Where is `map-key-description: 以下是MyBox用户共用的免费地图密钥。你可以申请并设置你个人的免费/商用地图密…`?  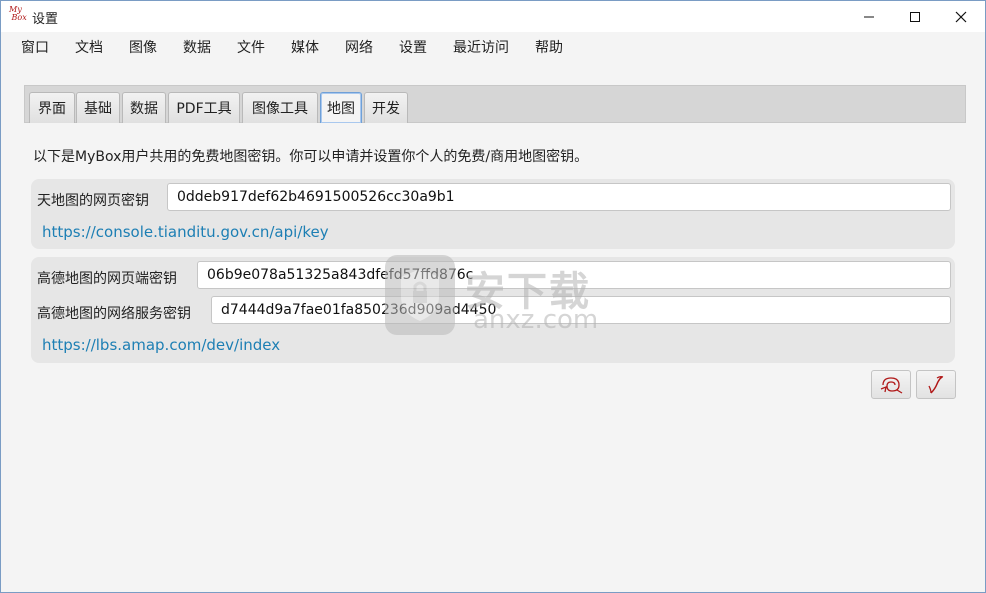 map-key-description: 以下是MyBox用户共用的免费地图密钥。你可以申请并设置你个人的免费/商用地图密… is located at coordinates (311, 157).